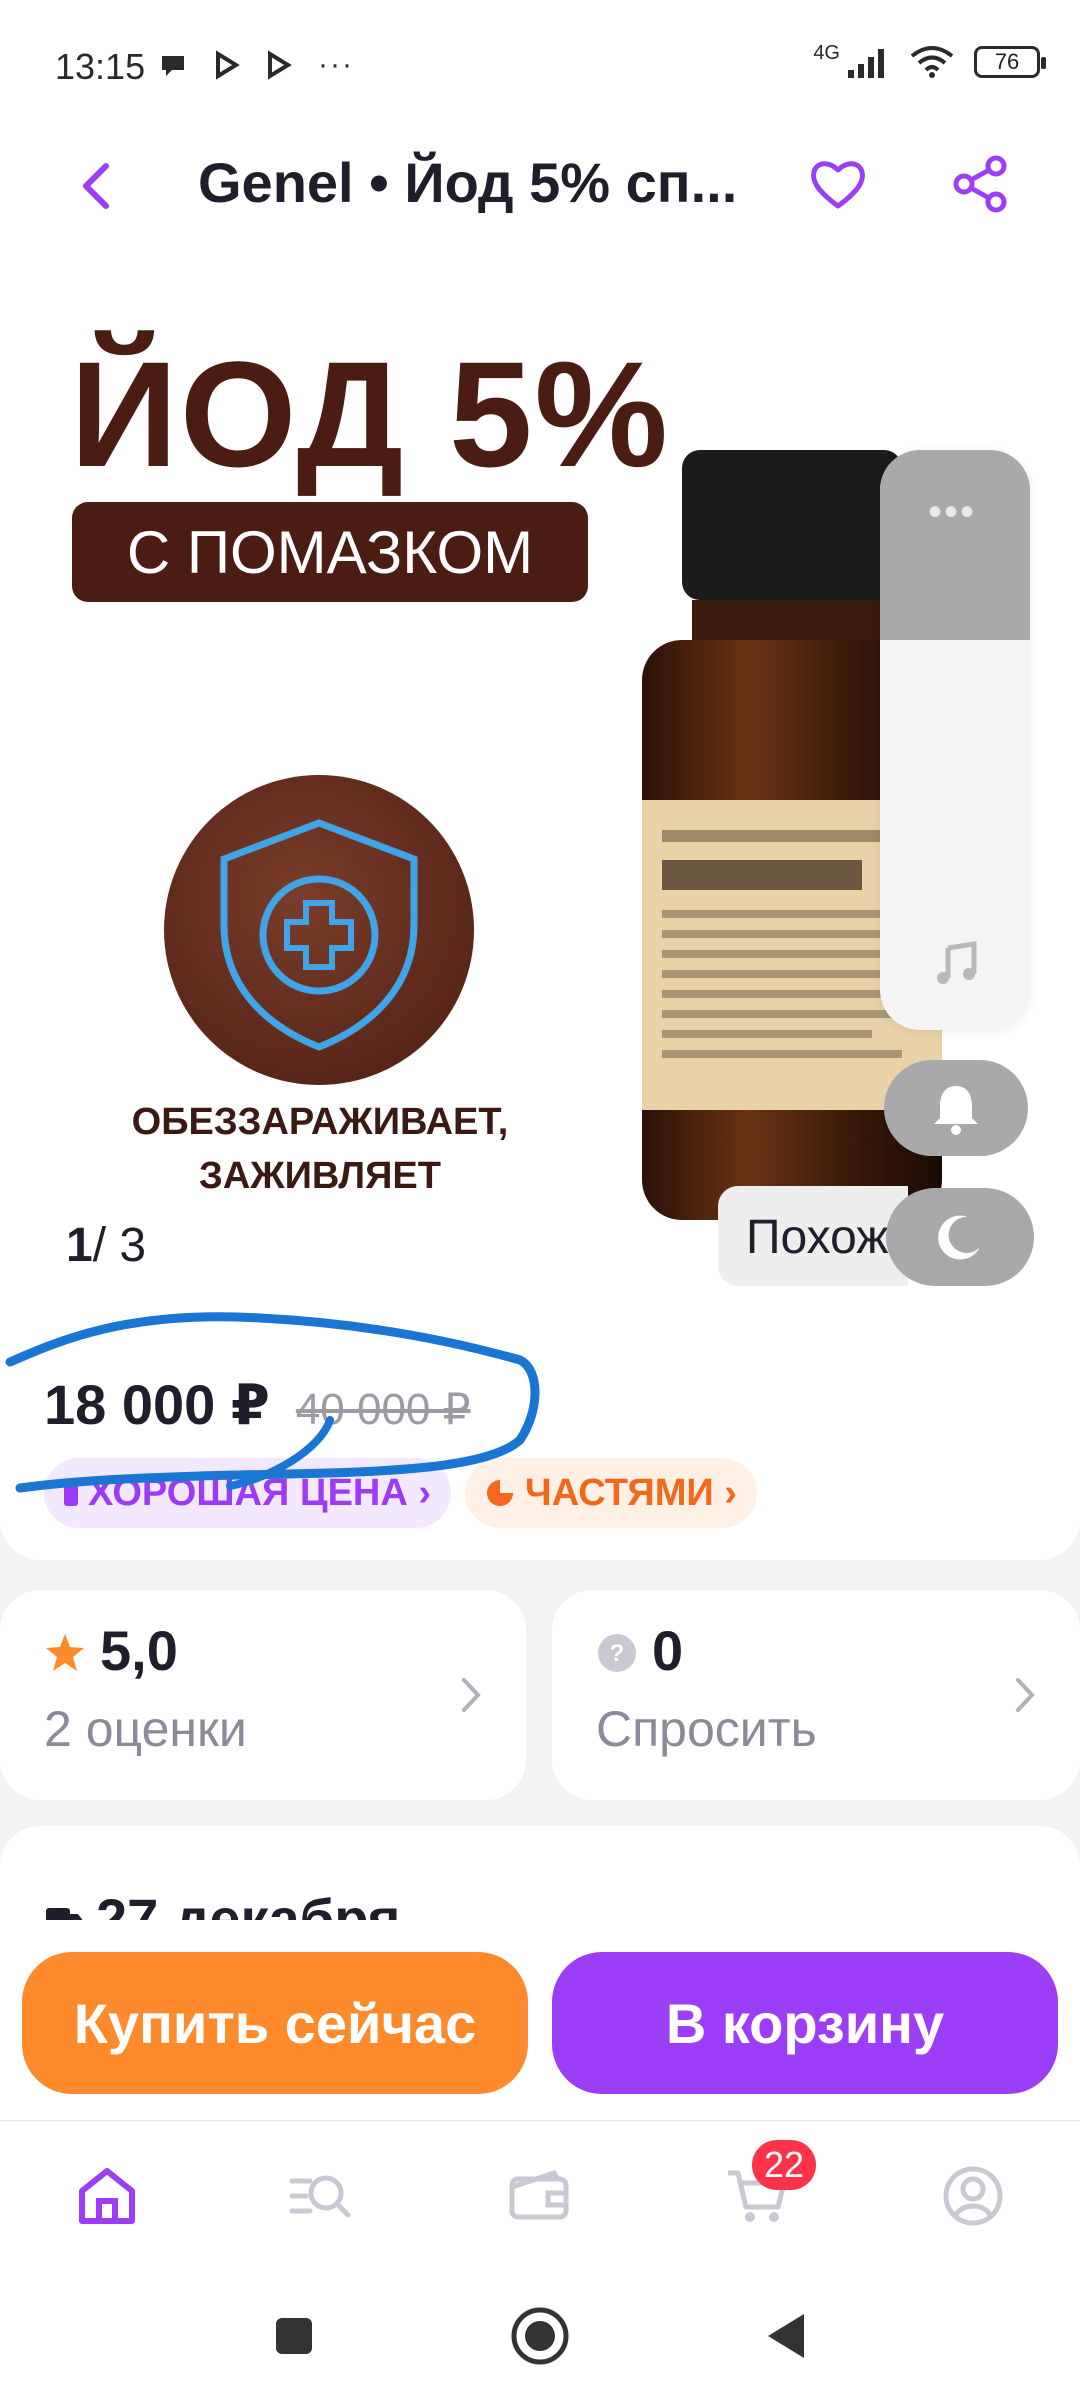 The height and width of the screenshot is (2400, 1080). Describe the element at coordinates (320, 1176) in the screenshot. I see `promo-caption-line-2: ЗАЖИВЛЯЕТ` at that location.